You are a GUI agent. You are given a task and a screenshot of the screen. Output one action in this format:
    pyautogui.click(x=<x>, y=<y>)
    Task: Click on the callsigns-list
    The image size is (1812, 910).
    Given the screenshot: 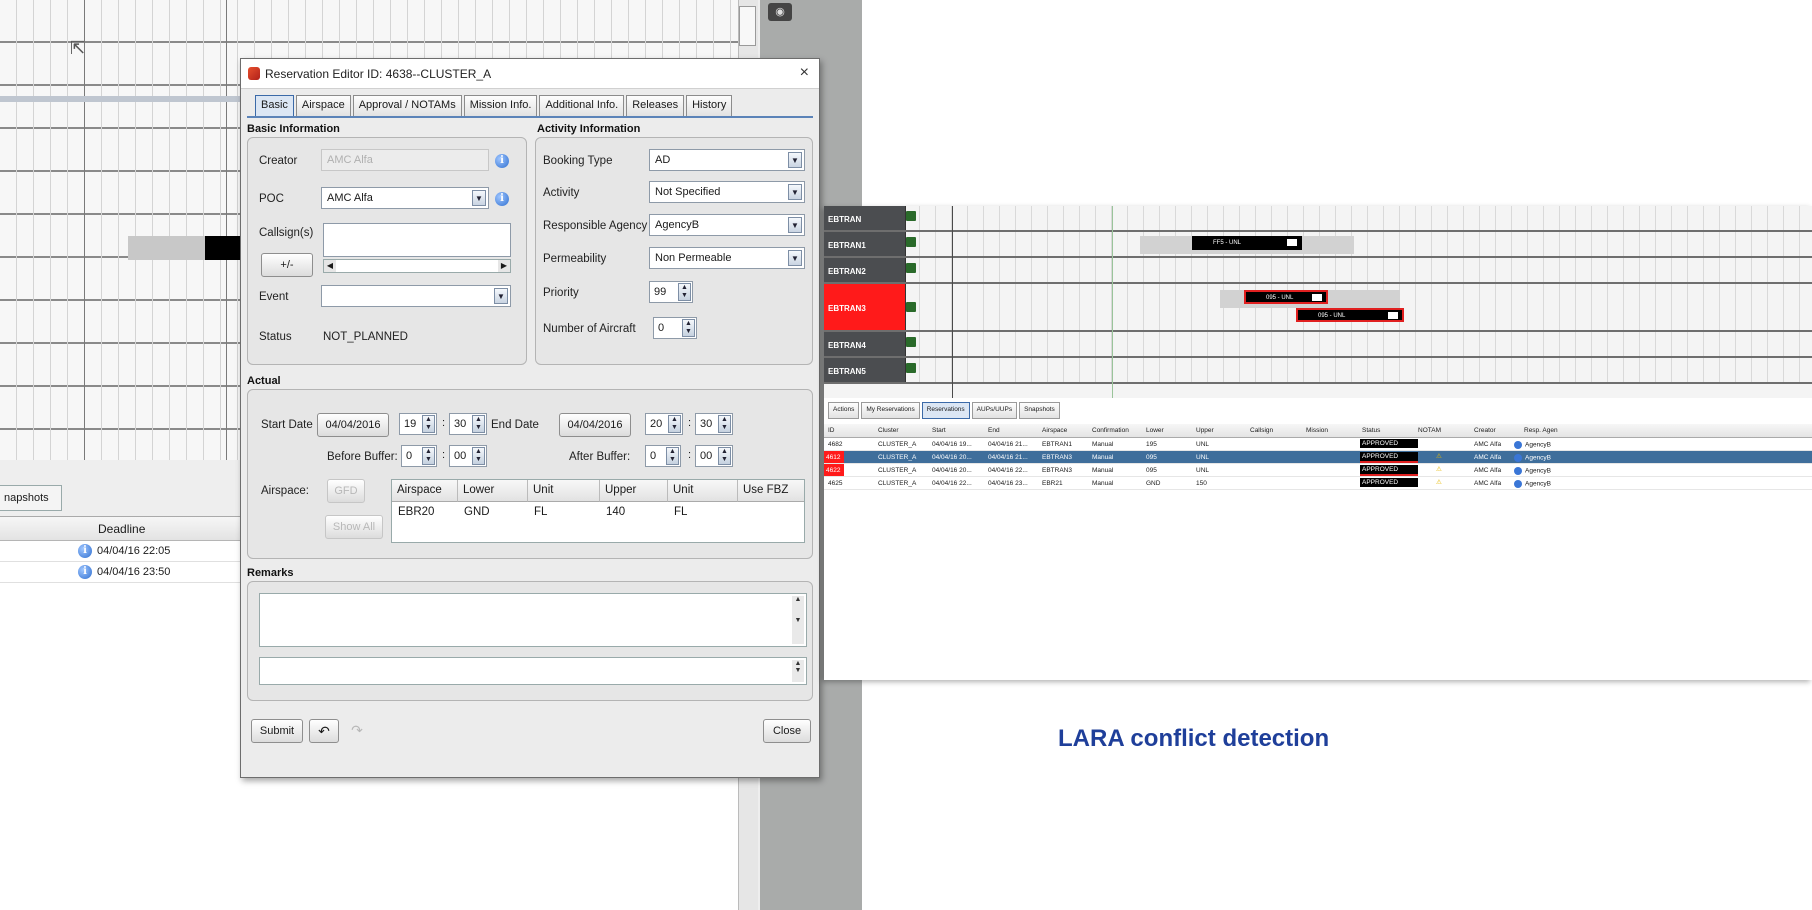 What is the action you would take?
    pyautogui.click(x=417, y=240)
    